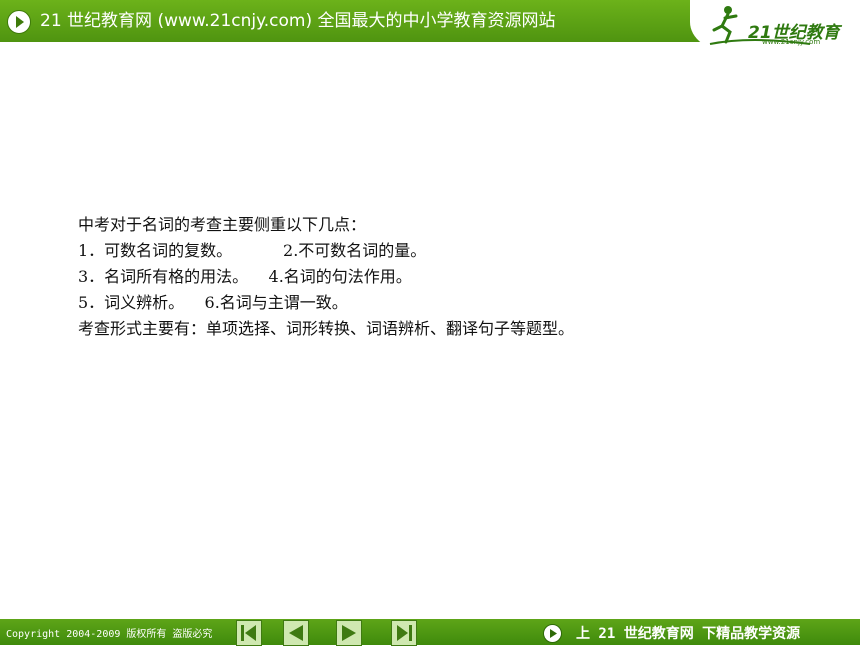 The height and width of the screenshot is (646, 860). I want to click on site-logo: 21世纪教育 www.21cnjy.com, so click(775, 26).